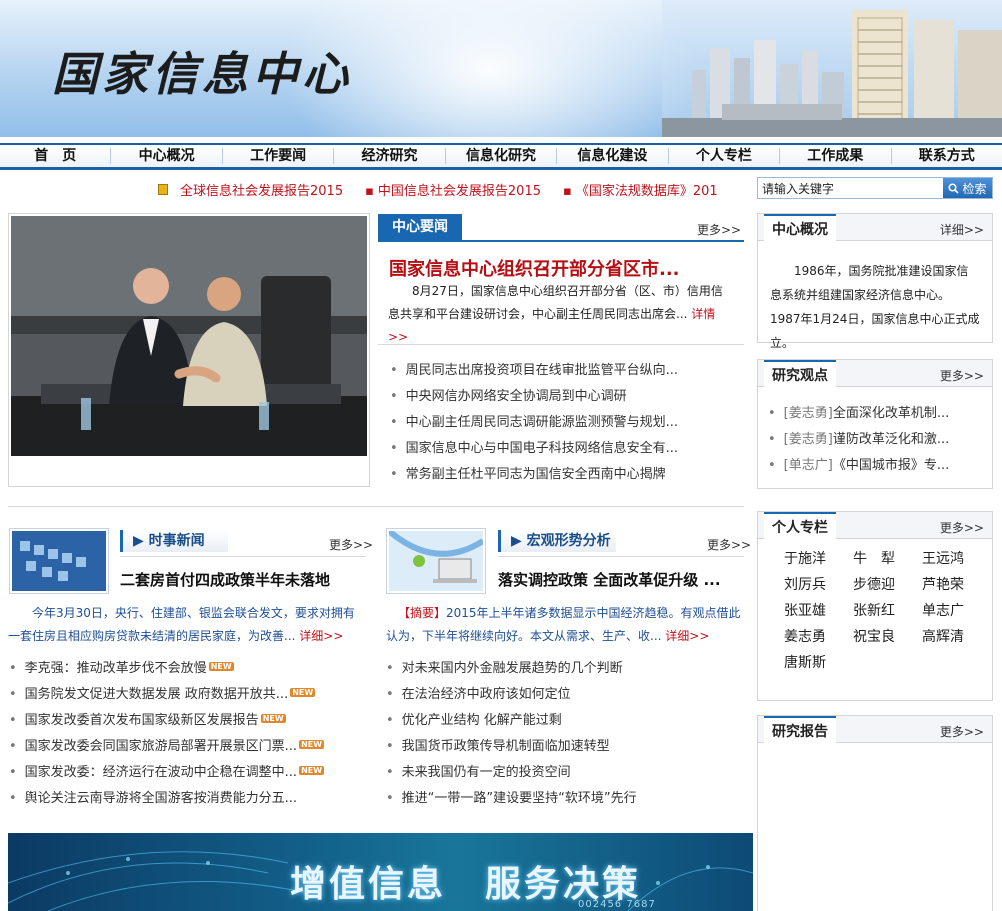  I want to click on search-box: 检索, so click(875, 188).